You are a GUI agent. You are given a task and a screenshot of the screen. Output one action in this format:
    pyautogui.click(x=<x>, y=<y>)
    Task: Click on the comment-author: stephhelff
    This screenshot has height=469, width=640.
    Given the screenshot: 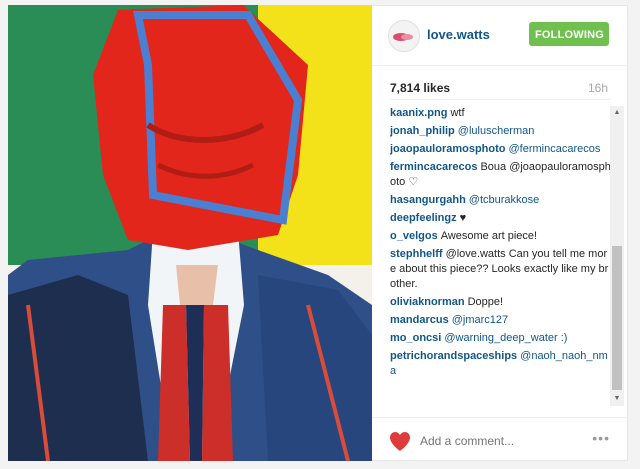 What is the action you would take?
    pyautogui.click(x=416, y=254)
    